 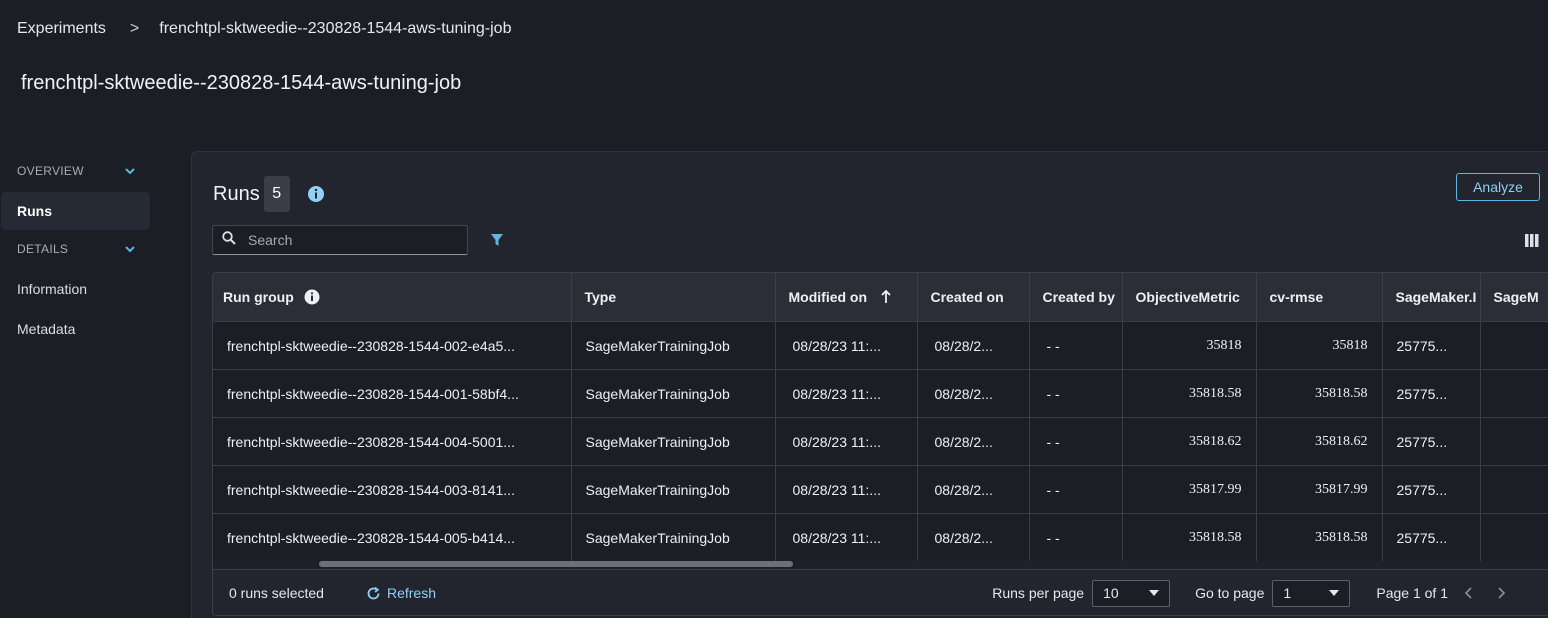 I want to click on analyze-button: Analyze, so click(x=1498, y=187).